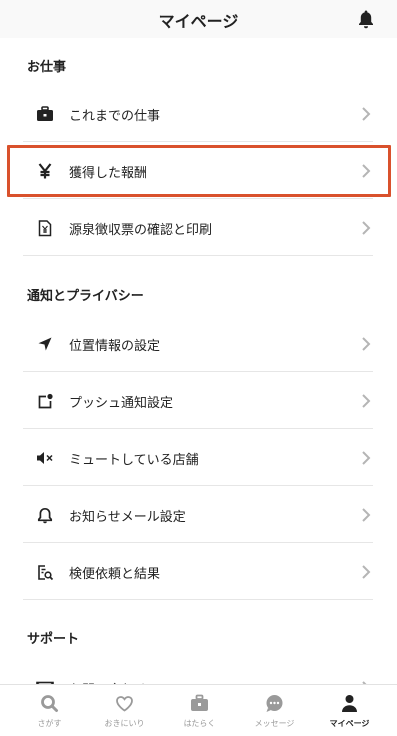 The image size is (397, 736). I want to click on menu-item-email-settings: お知らせメール設定, so click(198, 515).